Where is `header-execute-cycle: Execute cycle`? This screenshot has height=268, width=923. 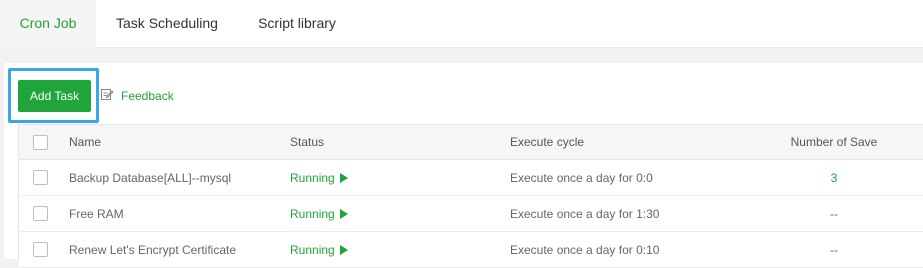
header-execute-cycle: Execute cycle is located at coordinates (547, 142).